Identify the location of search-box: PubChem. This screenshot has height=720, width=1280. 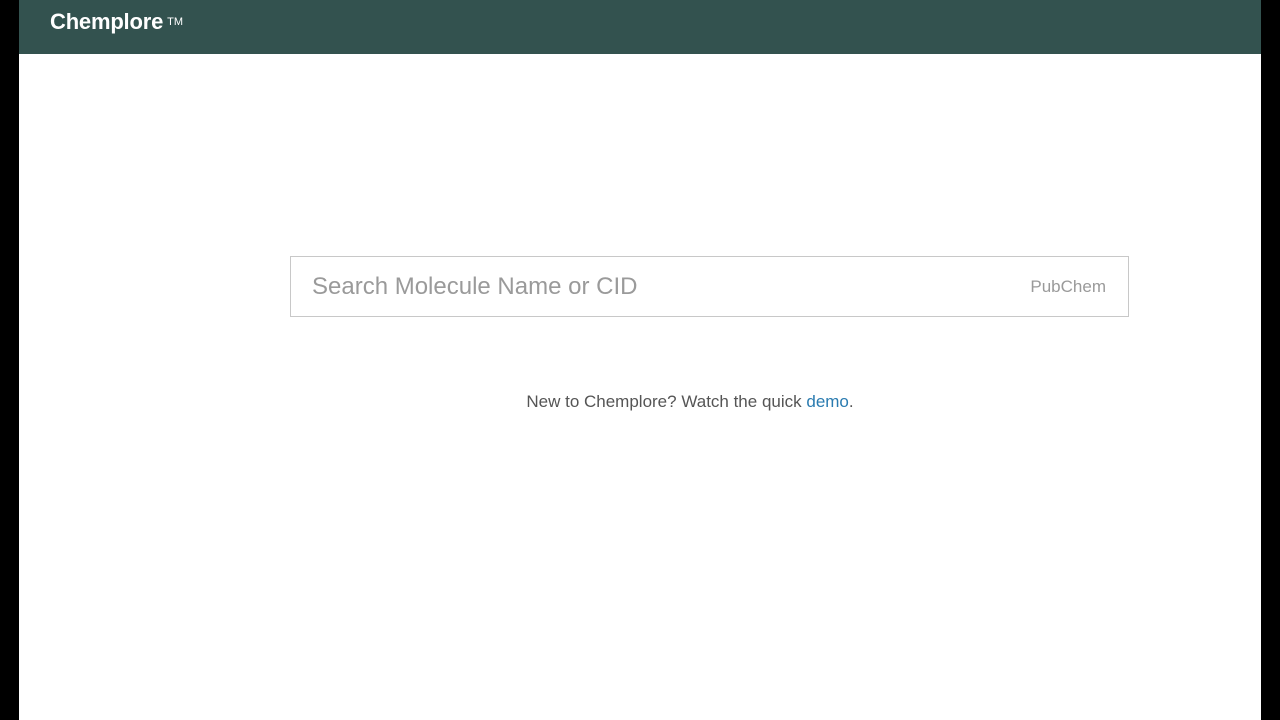
(709, 286).